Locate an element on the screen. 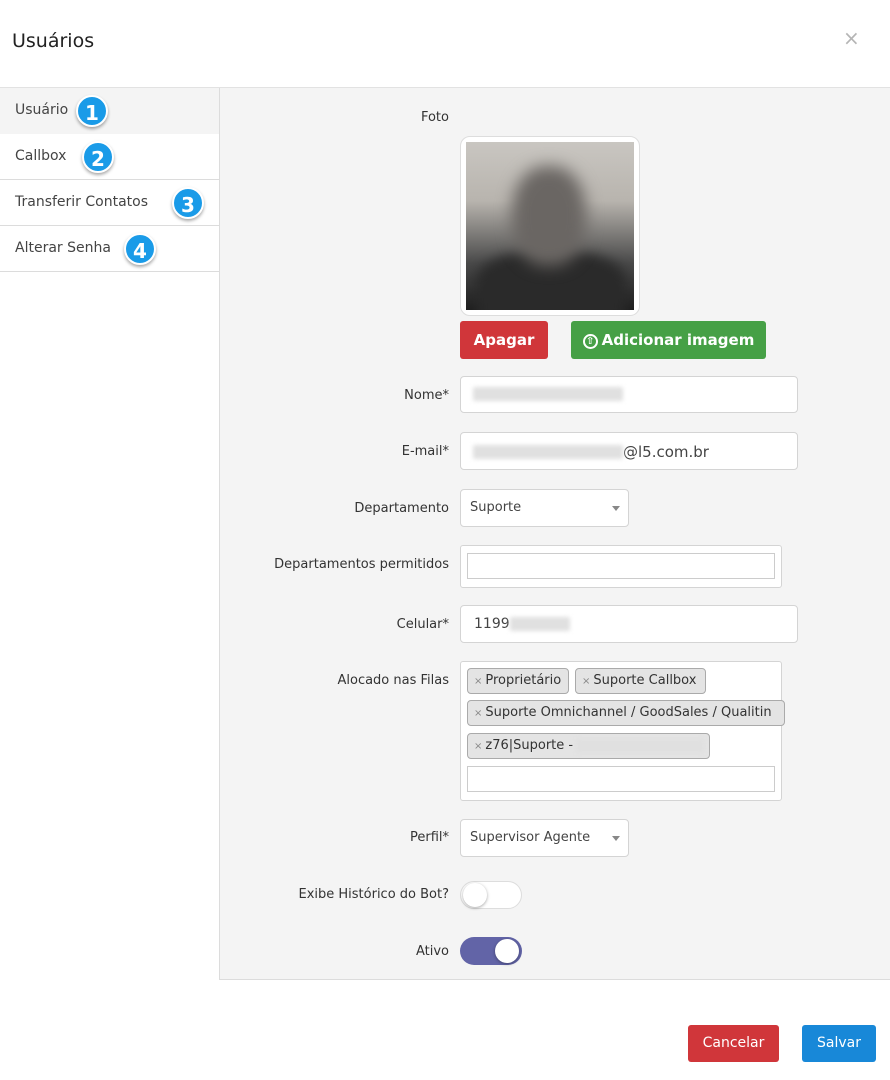 The height and width of the screenshot is (1080, 890). cancel-button: Cancelar is located at coordinates (733, 1043).